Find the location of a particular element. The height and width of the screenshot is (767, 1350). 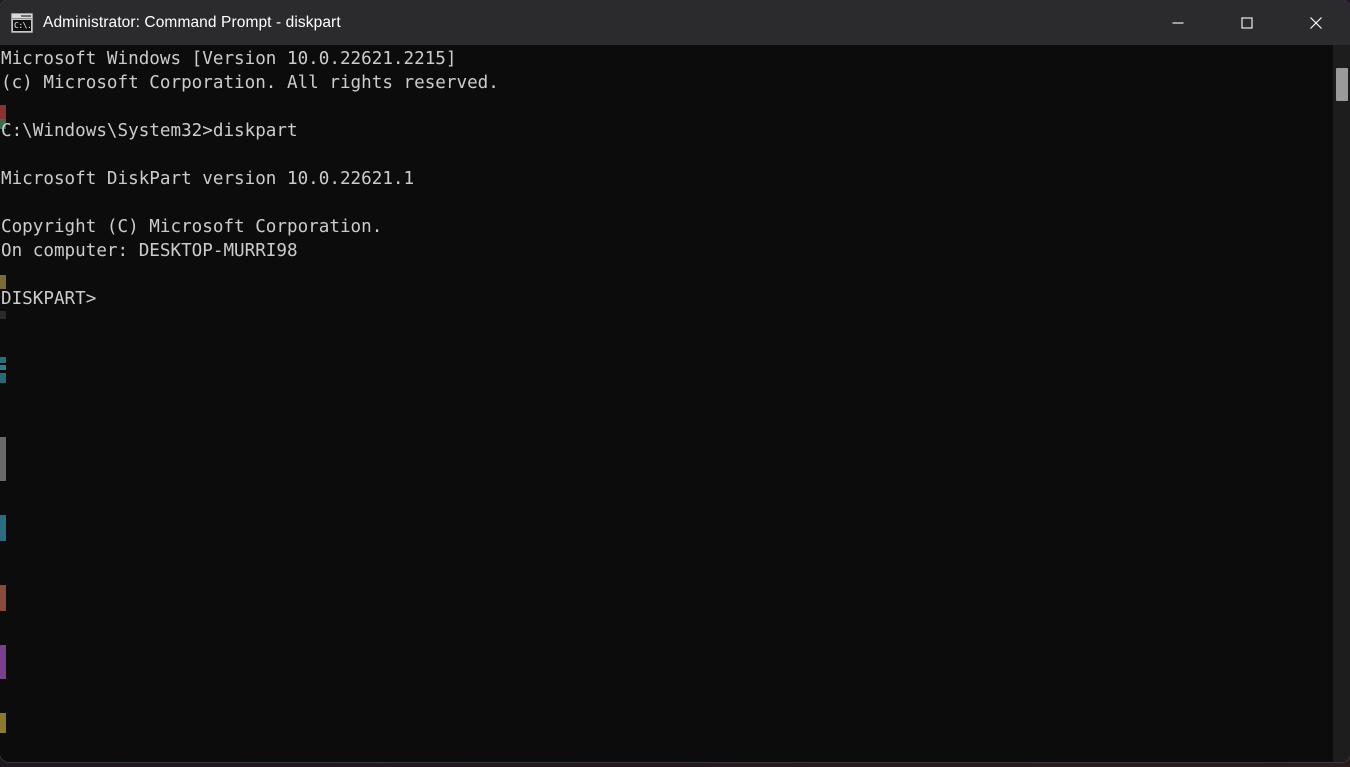

console-line: Microsoft DiskPart version 10.0.22621.1 is located at coordinates (208, 179).